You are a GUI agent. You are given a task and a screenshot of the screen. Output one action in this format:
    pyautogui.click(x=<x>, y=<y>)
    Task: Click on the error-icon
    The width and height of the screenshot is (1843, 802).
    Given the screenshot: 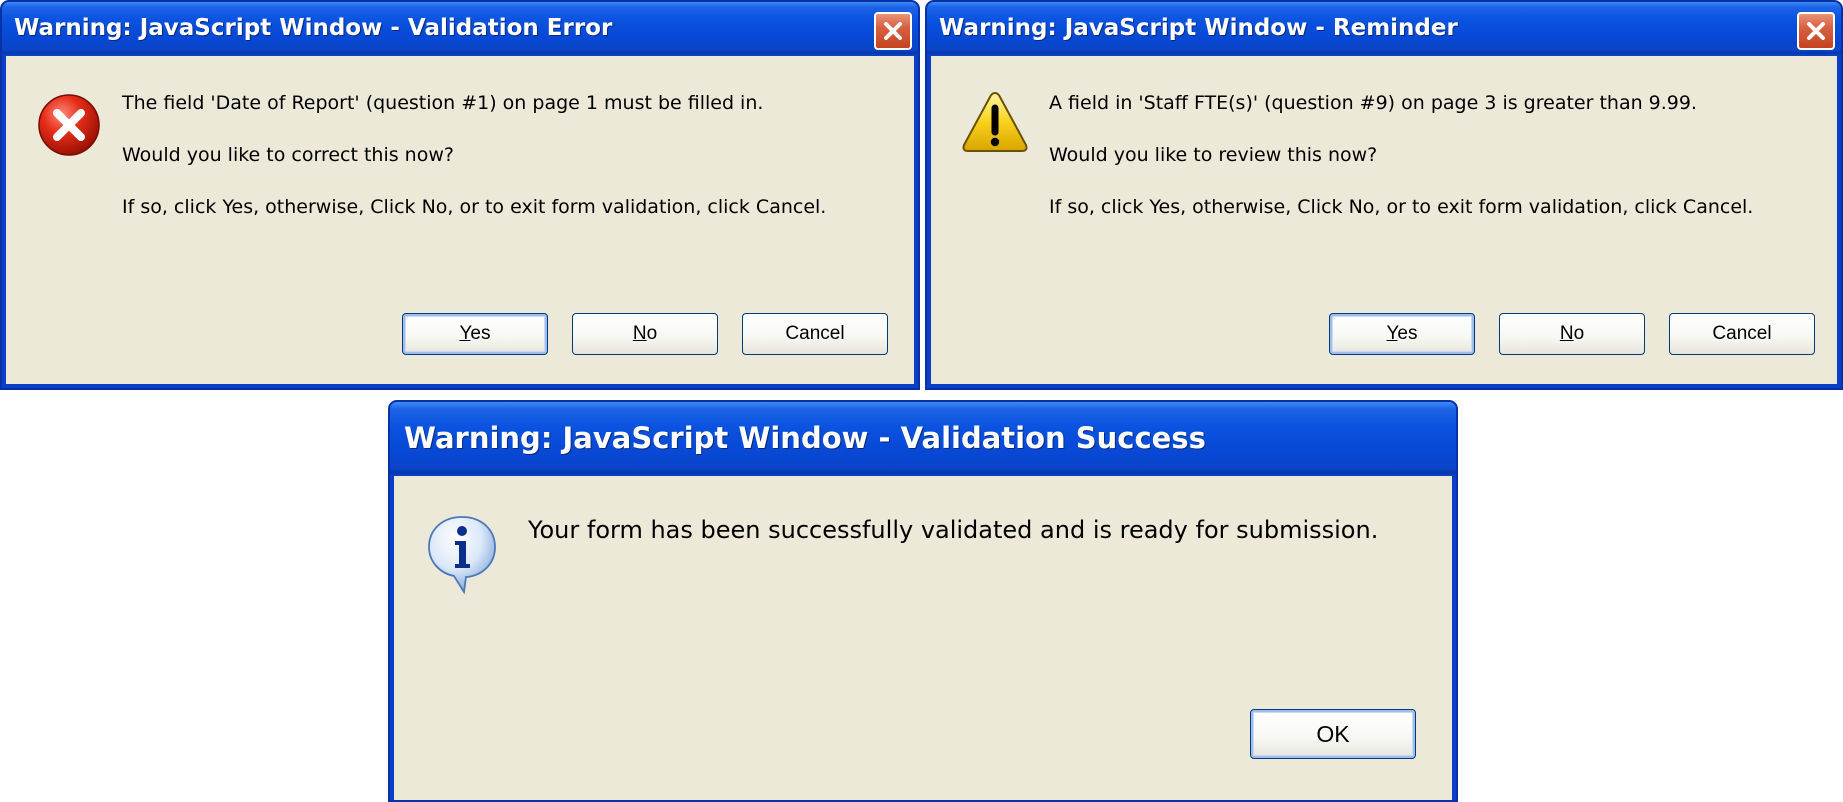 What is the action you would take?
    pyautogui.click(x=69, y=125)
    